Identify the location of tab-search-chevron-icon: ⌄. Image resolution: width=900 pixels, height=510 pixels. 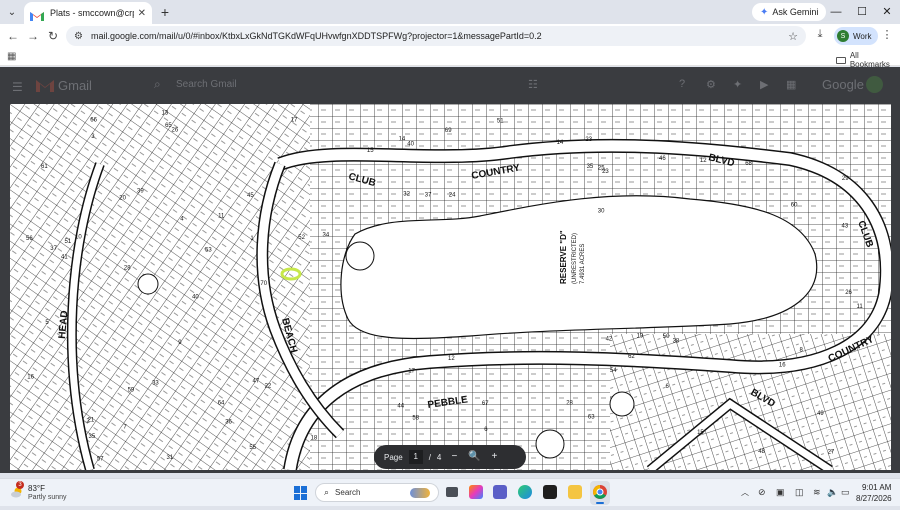
(12, 12).